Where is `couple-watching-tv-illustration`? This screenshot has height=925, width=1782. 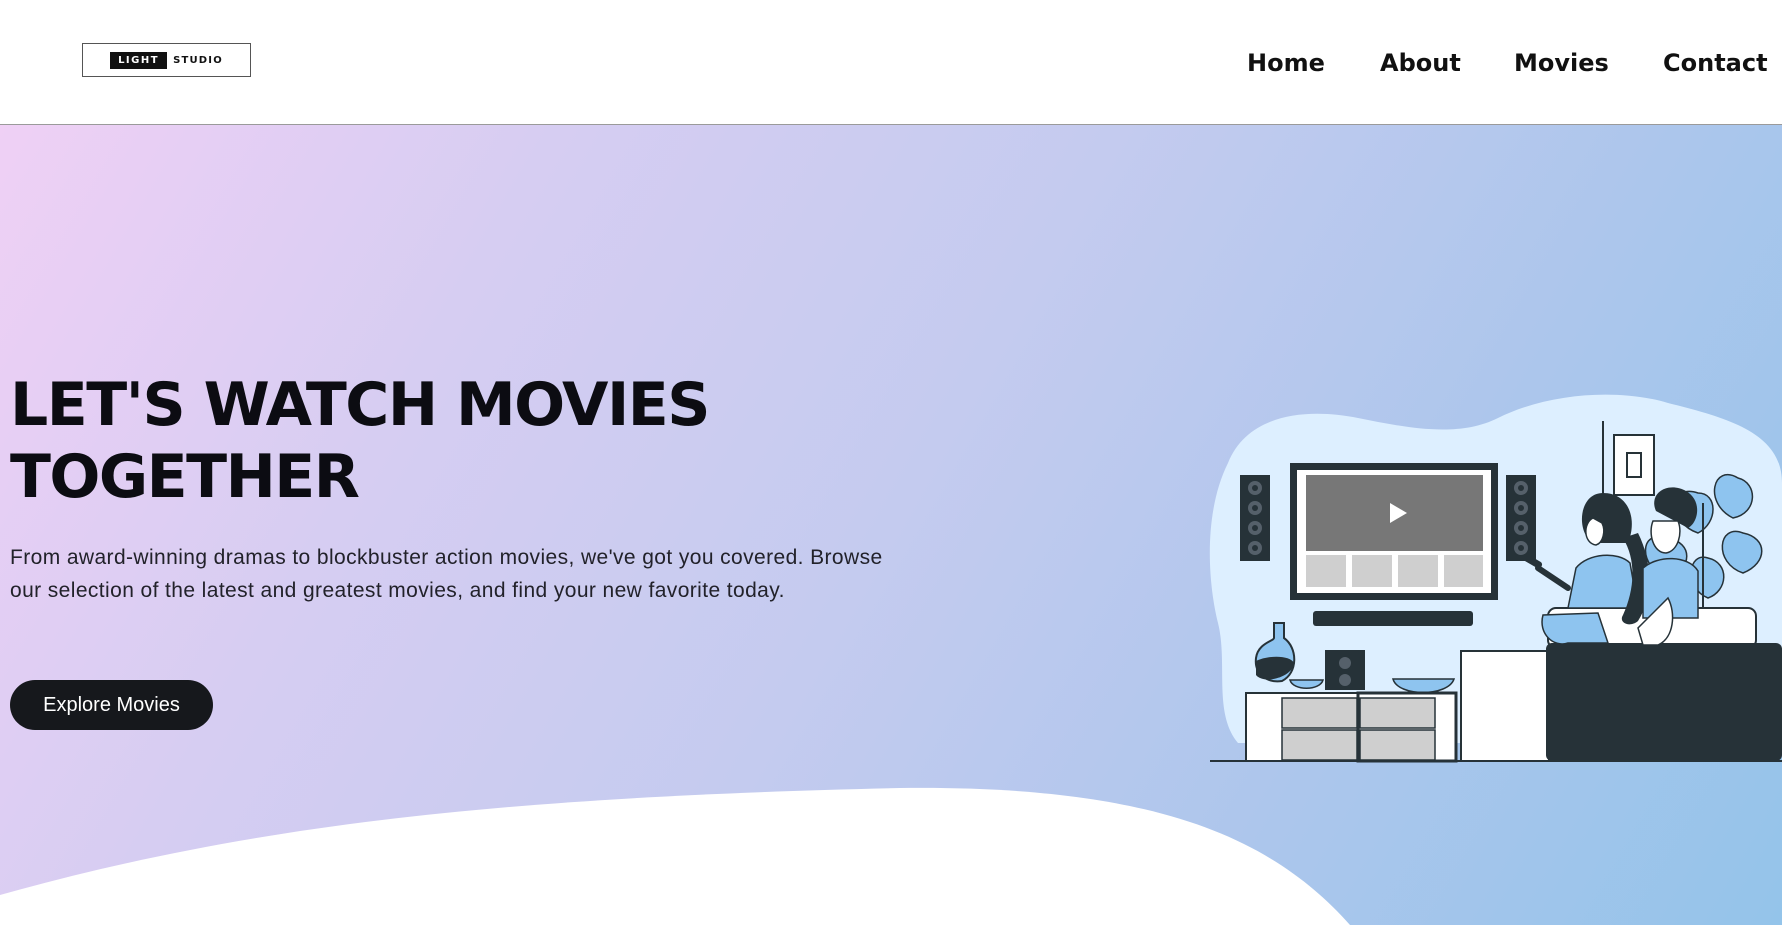
couple-watching-tv-illustration is located at coordinates (1495, 578).